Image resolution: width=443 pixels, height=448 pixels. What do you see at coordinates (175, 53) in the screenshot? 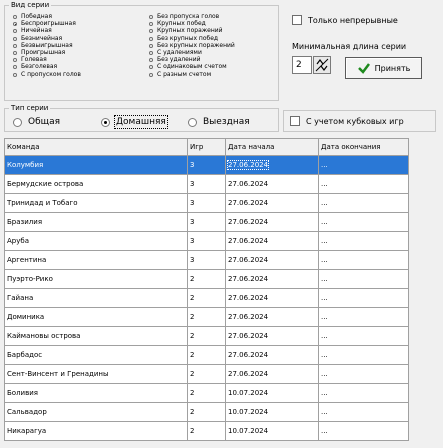
I see `series-kind-option: С удалениями` at bounding box center [175, 53].